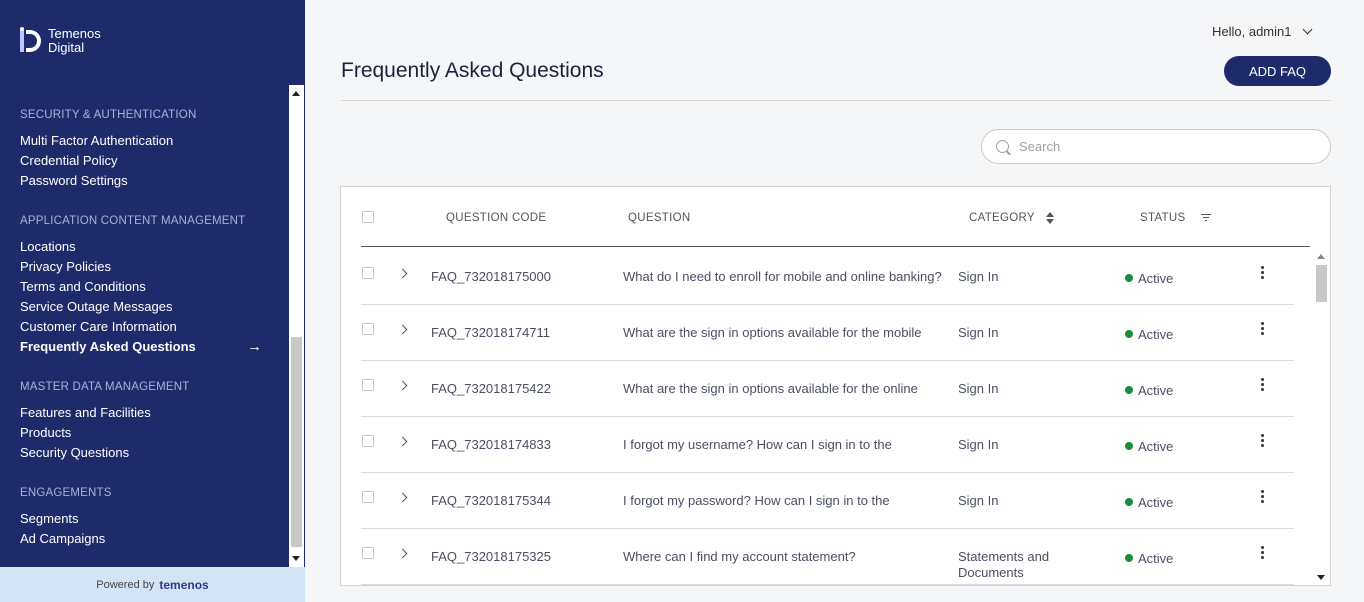 The image size is (1364, 602). Describe the element at coordinates (491, 500) in the screenshot. I see `question-code-cell: FAQ_732018175344` at that location.